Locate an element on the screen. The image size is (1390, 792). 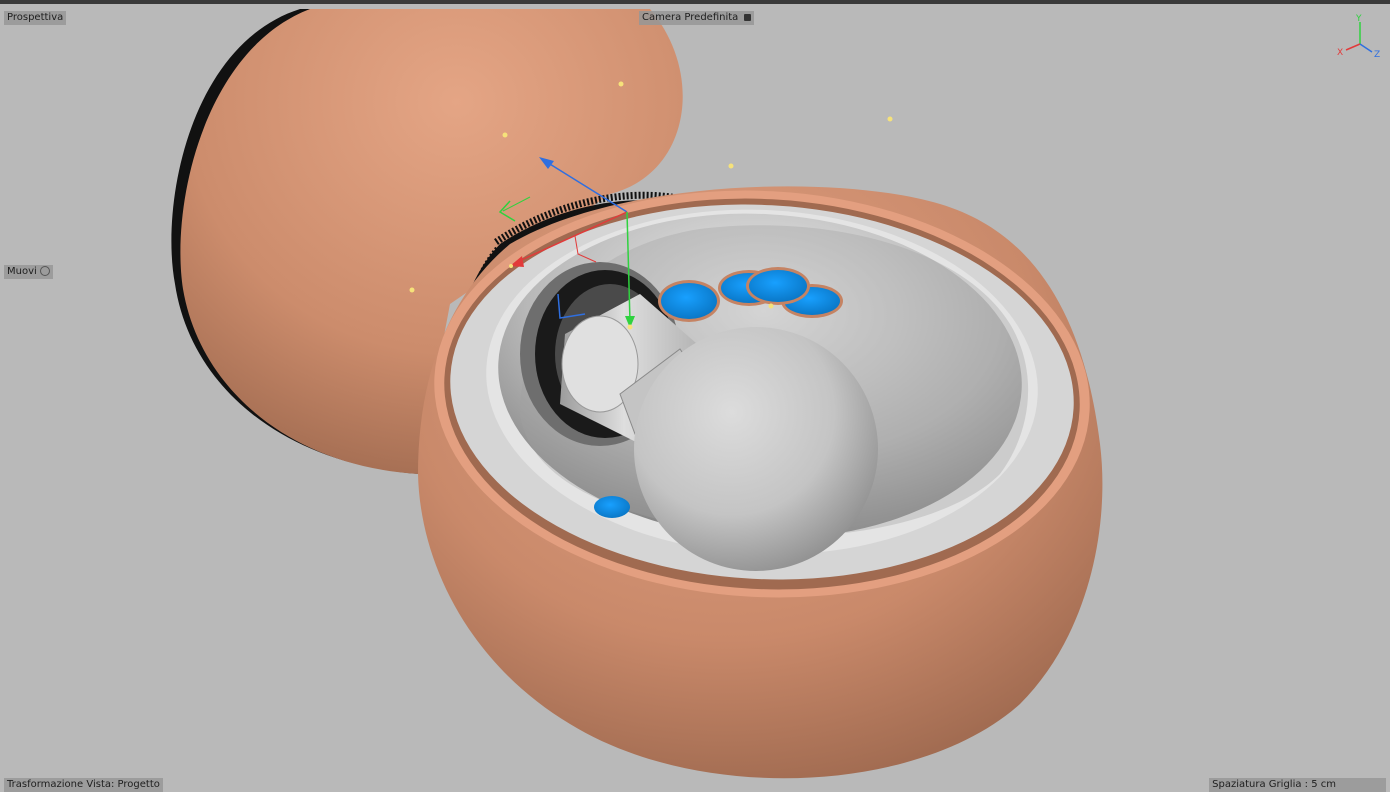
view-name-text: Prospettiva is located at coordinates (35, 17).